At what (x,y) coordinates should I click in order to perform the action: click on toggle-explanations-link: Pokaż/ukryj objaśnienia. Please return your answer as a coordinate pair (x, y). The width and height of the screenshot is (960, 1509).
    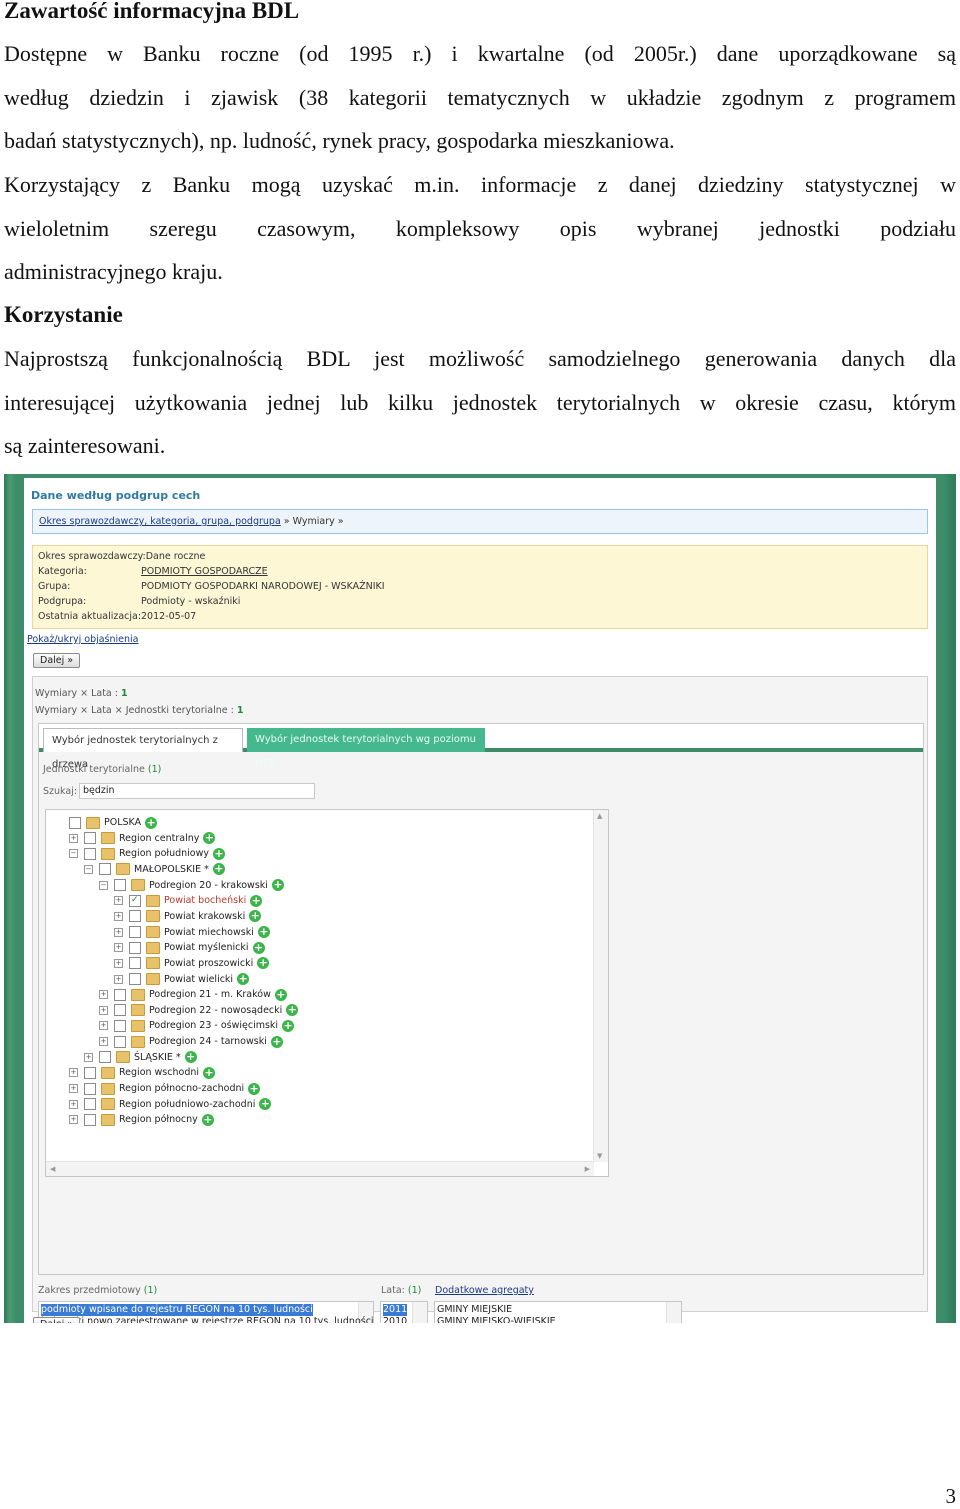
    Looking at the image, I should click on (83, 639).